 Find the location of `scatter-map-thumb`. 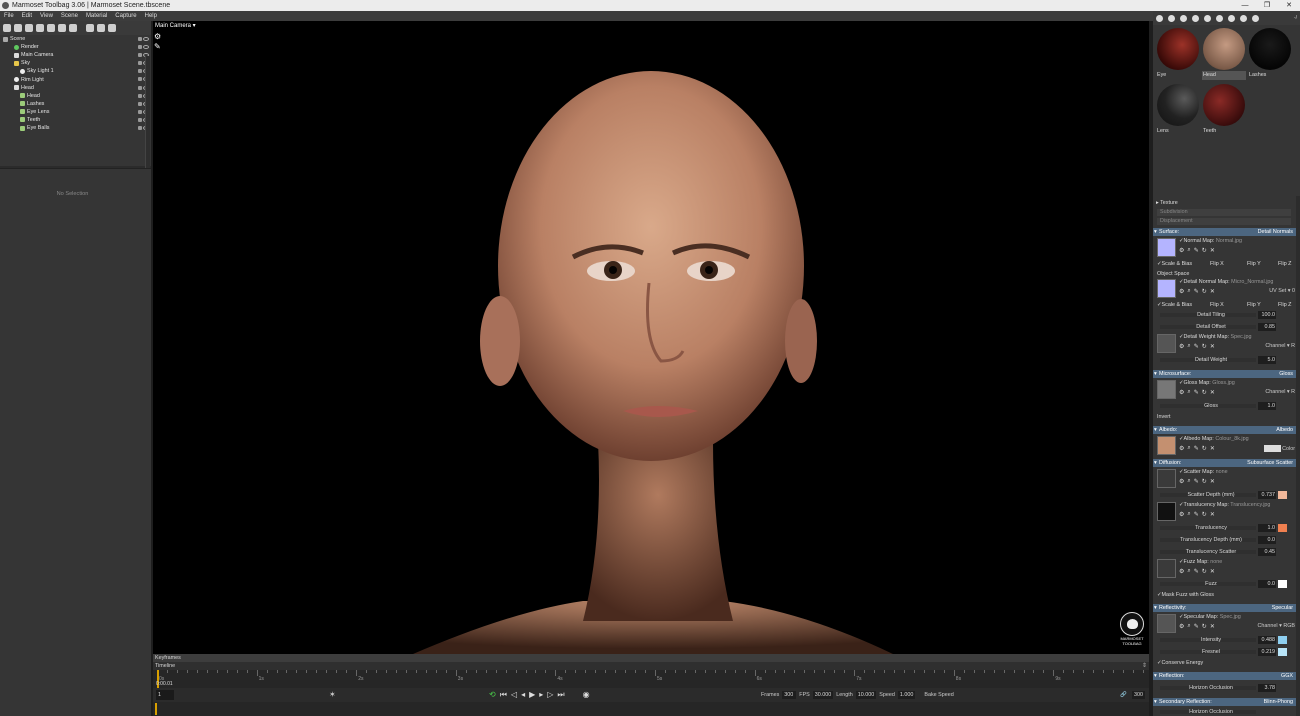

scatter-map-thumb is located at coordinates (1166, 478).